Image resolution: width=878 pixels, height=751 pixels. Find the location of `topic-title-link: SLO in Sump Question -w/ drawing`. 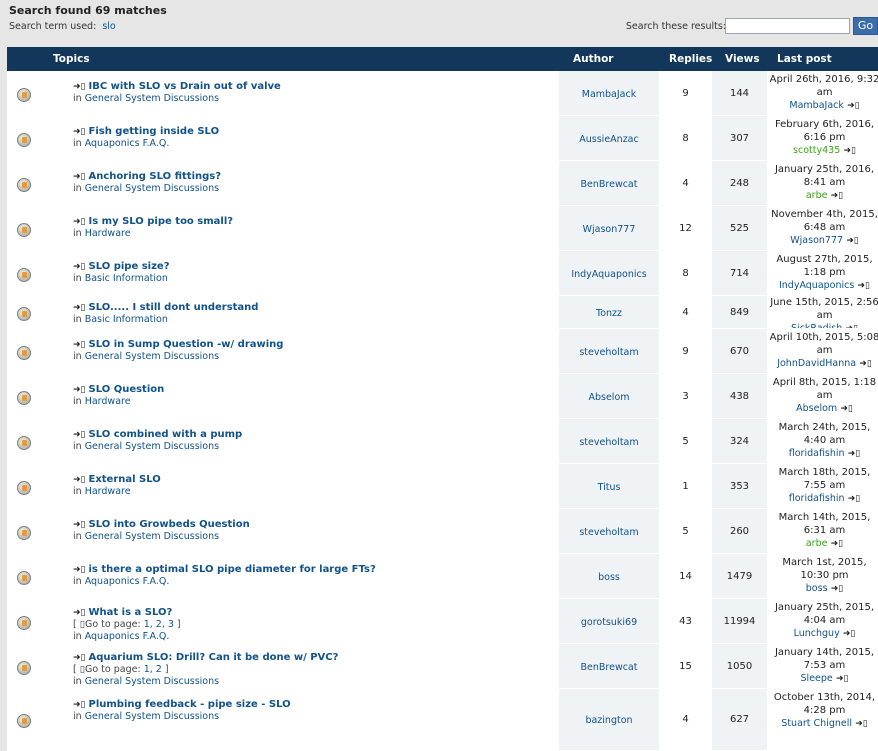

topic-title-link: SLO in Sump Question -w/ drawing is located at coordinates (186, 344).